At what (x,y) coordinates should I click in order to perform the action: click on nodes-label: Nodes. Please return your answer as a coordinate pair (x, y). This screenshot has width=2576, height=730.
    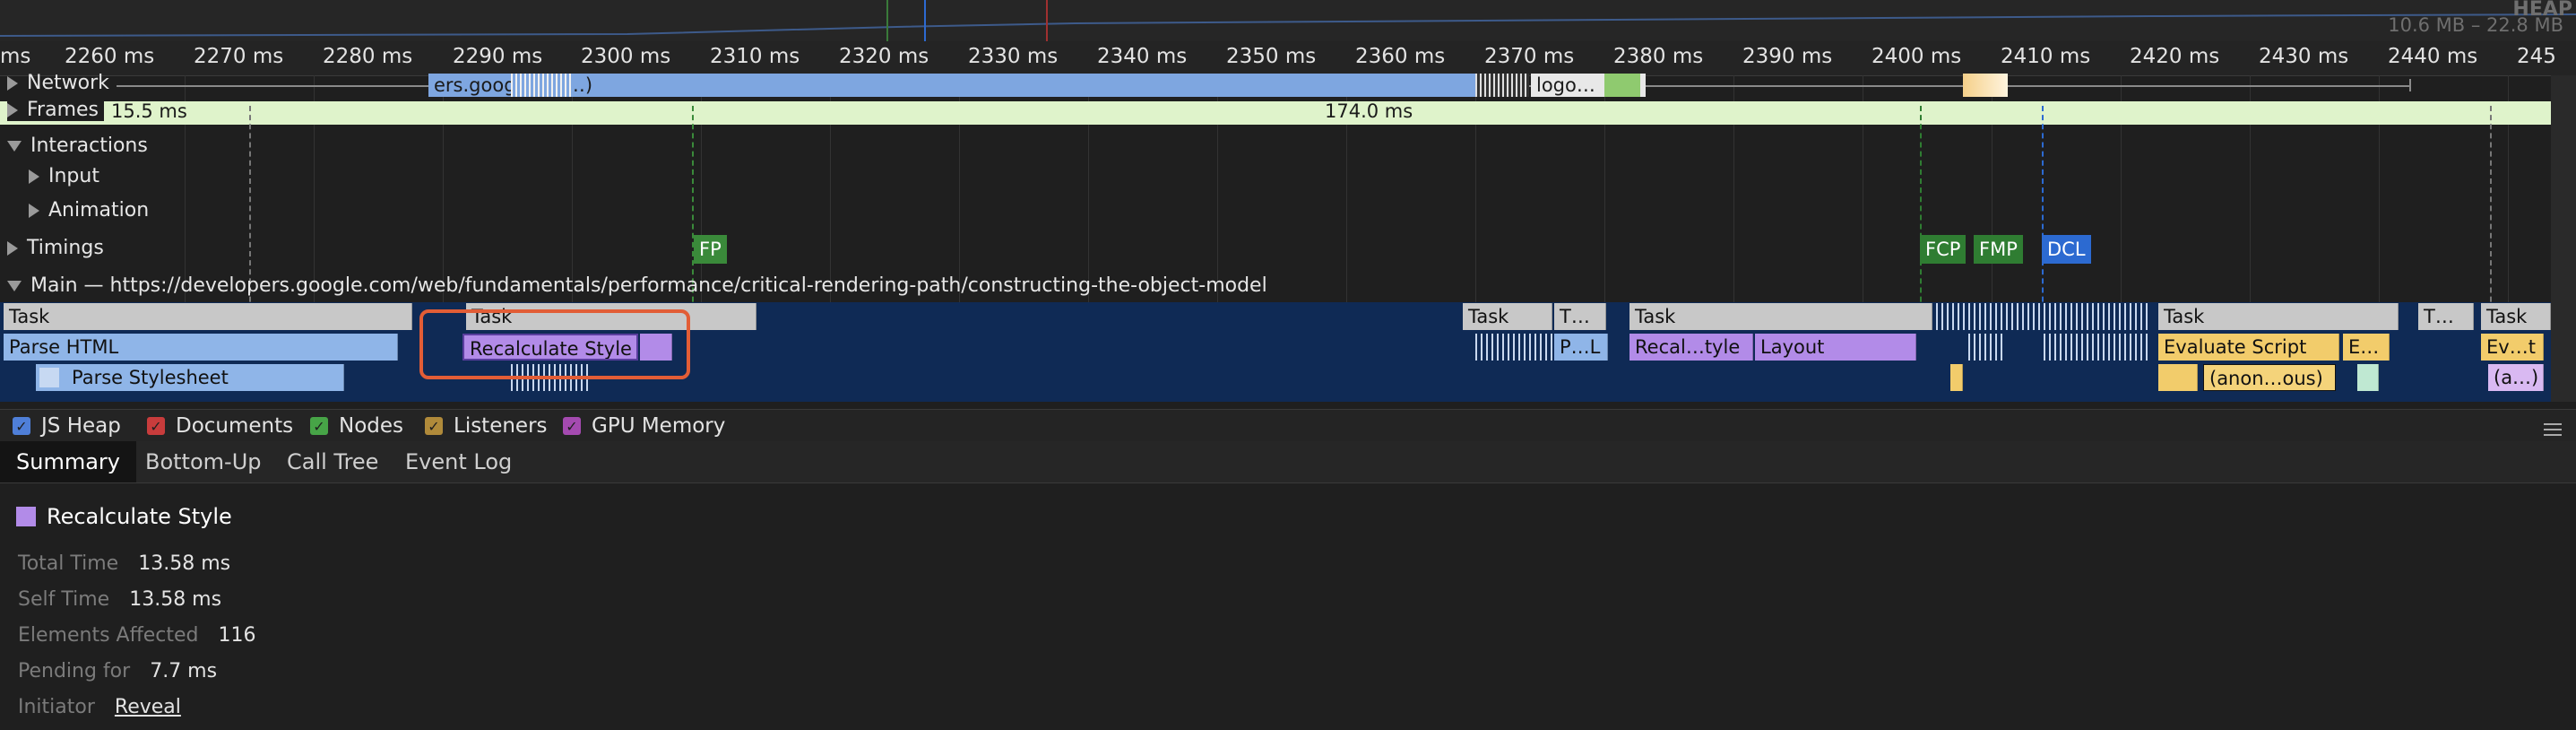
    Looking at the image, I should click on (371, 426).